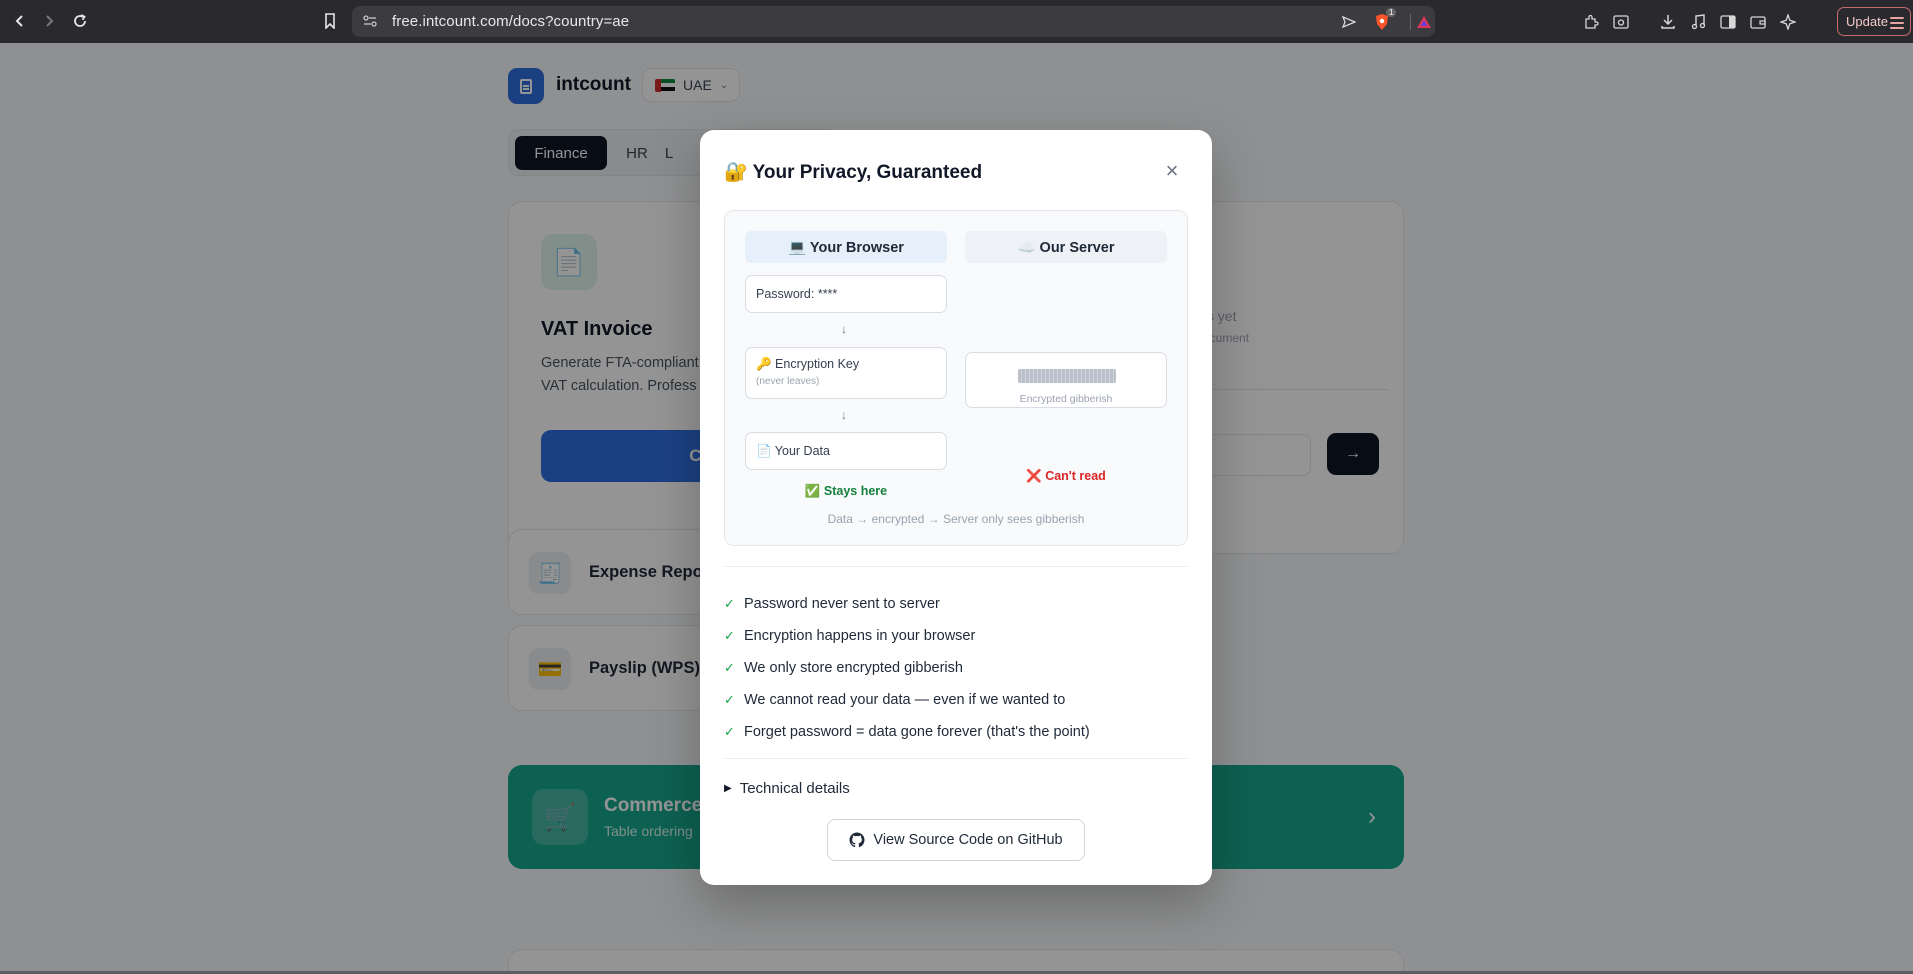 The height and width of the screenshot is (974, 1913). What do you see at coordinates (797, 294) in the screenshot?
I see `password-box-label: Password: ****` at bounding box center [797, 294].